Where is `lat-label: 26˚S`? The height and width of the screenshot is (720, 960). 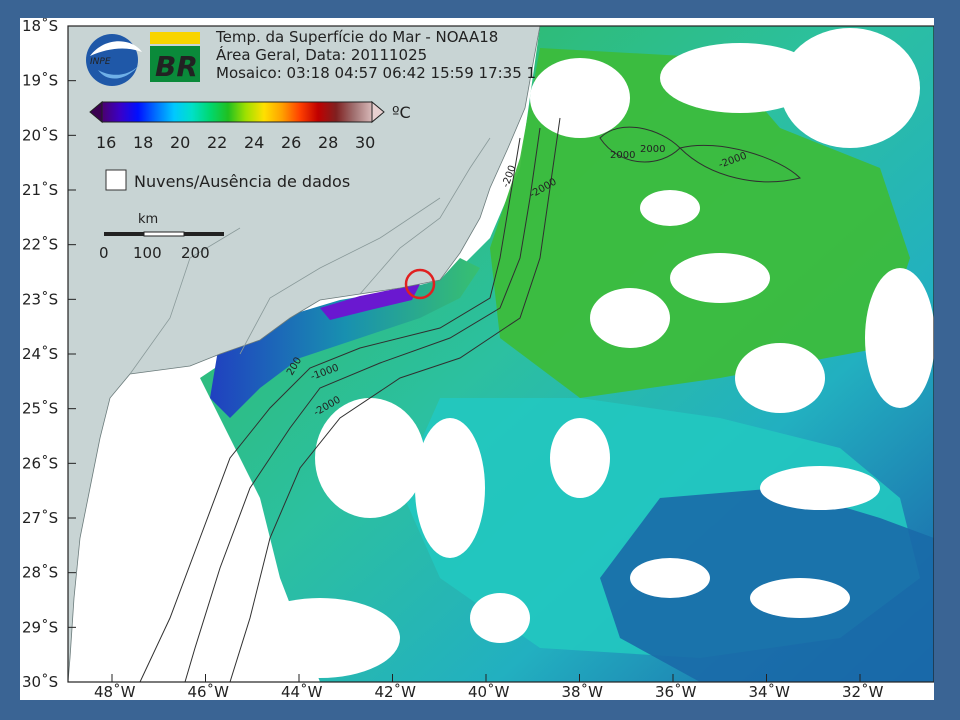
lat-label: 26˚S is located at coordinates (40, 463).